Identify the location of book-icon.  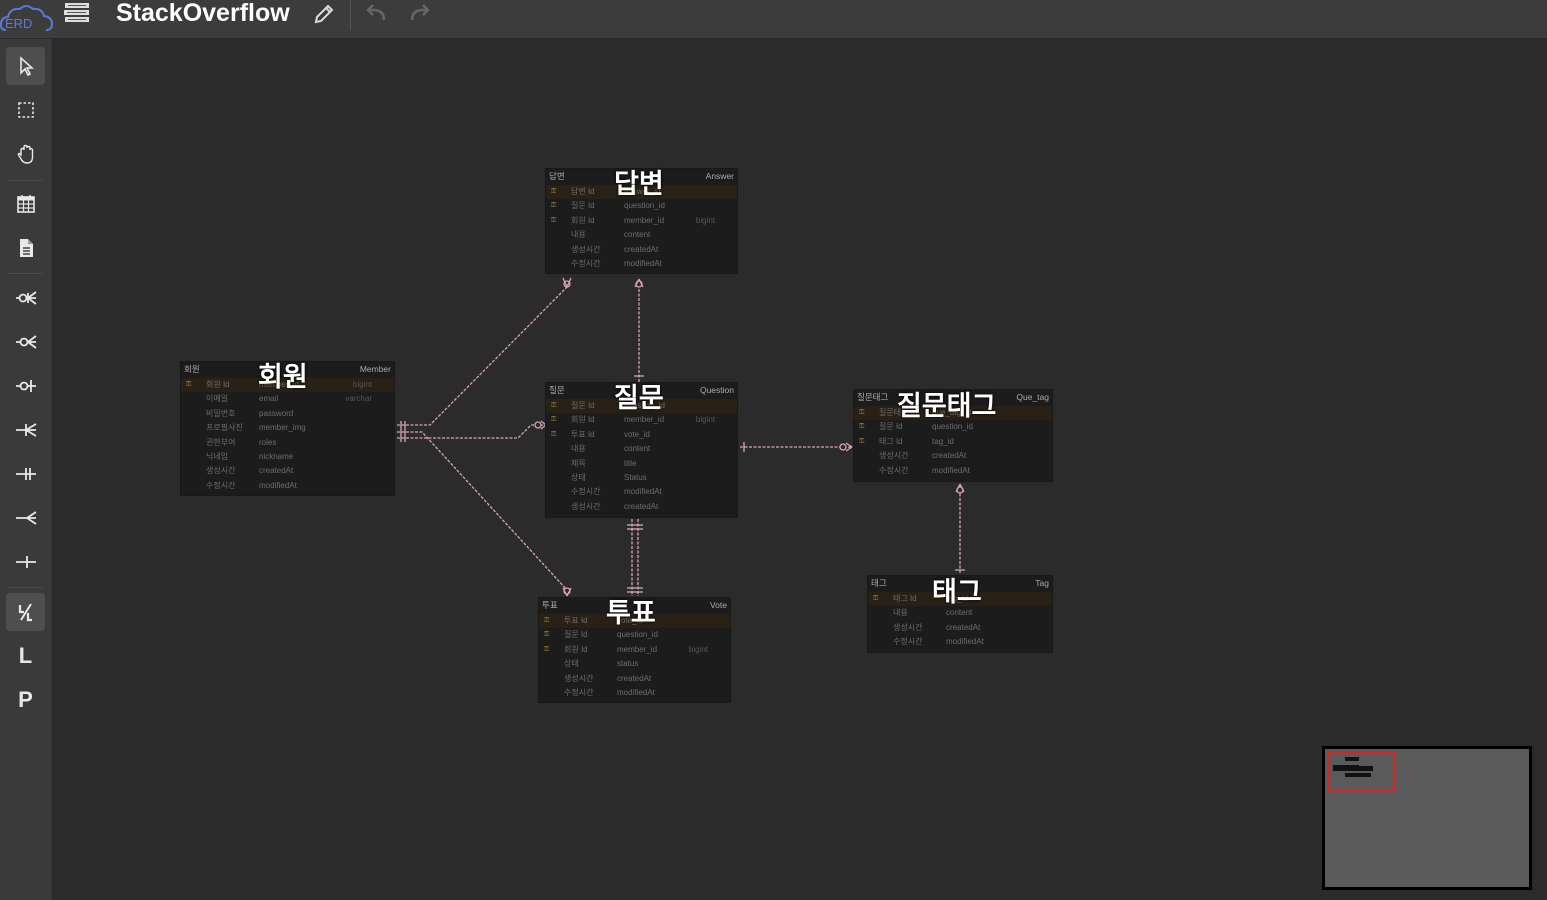
(77, 13).